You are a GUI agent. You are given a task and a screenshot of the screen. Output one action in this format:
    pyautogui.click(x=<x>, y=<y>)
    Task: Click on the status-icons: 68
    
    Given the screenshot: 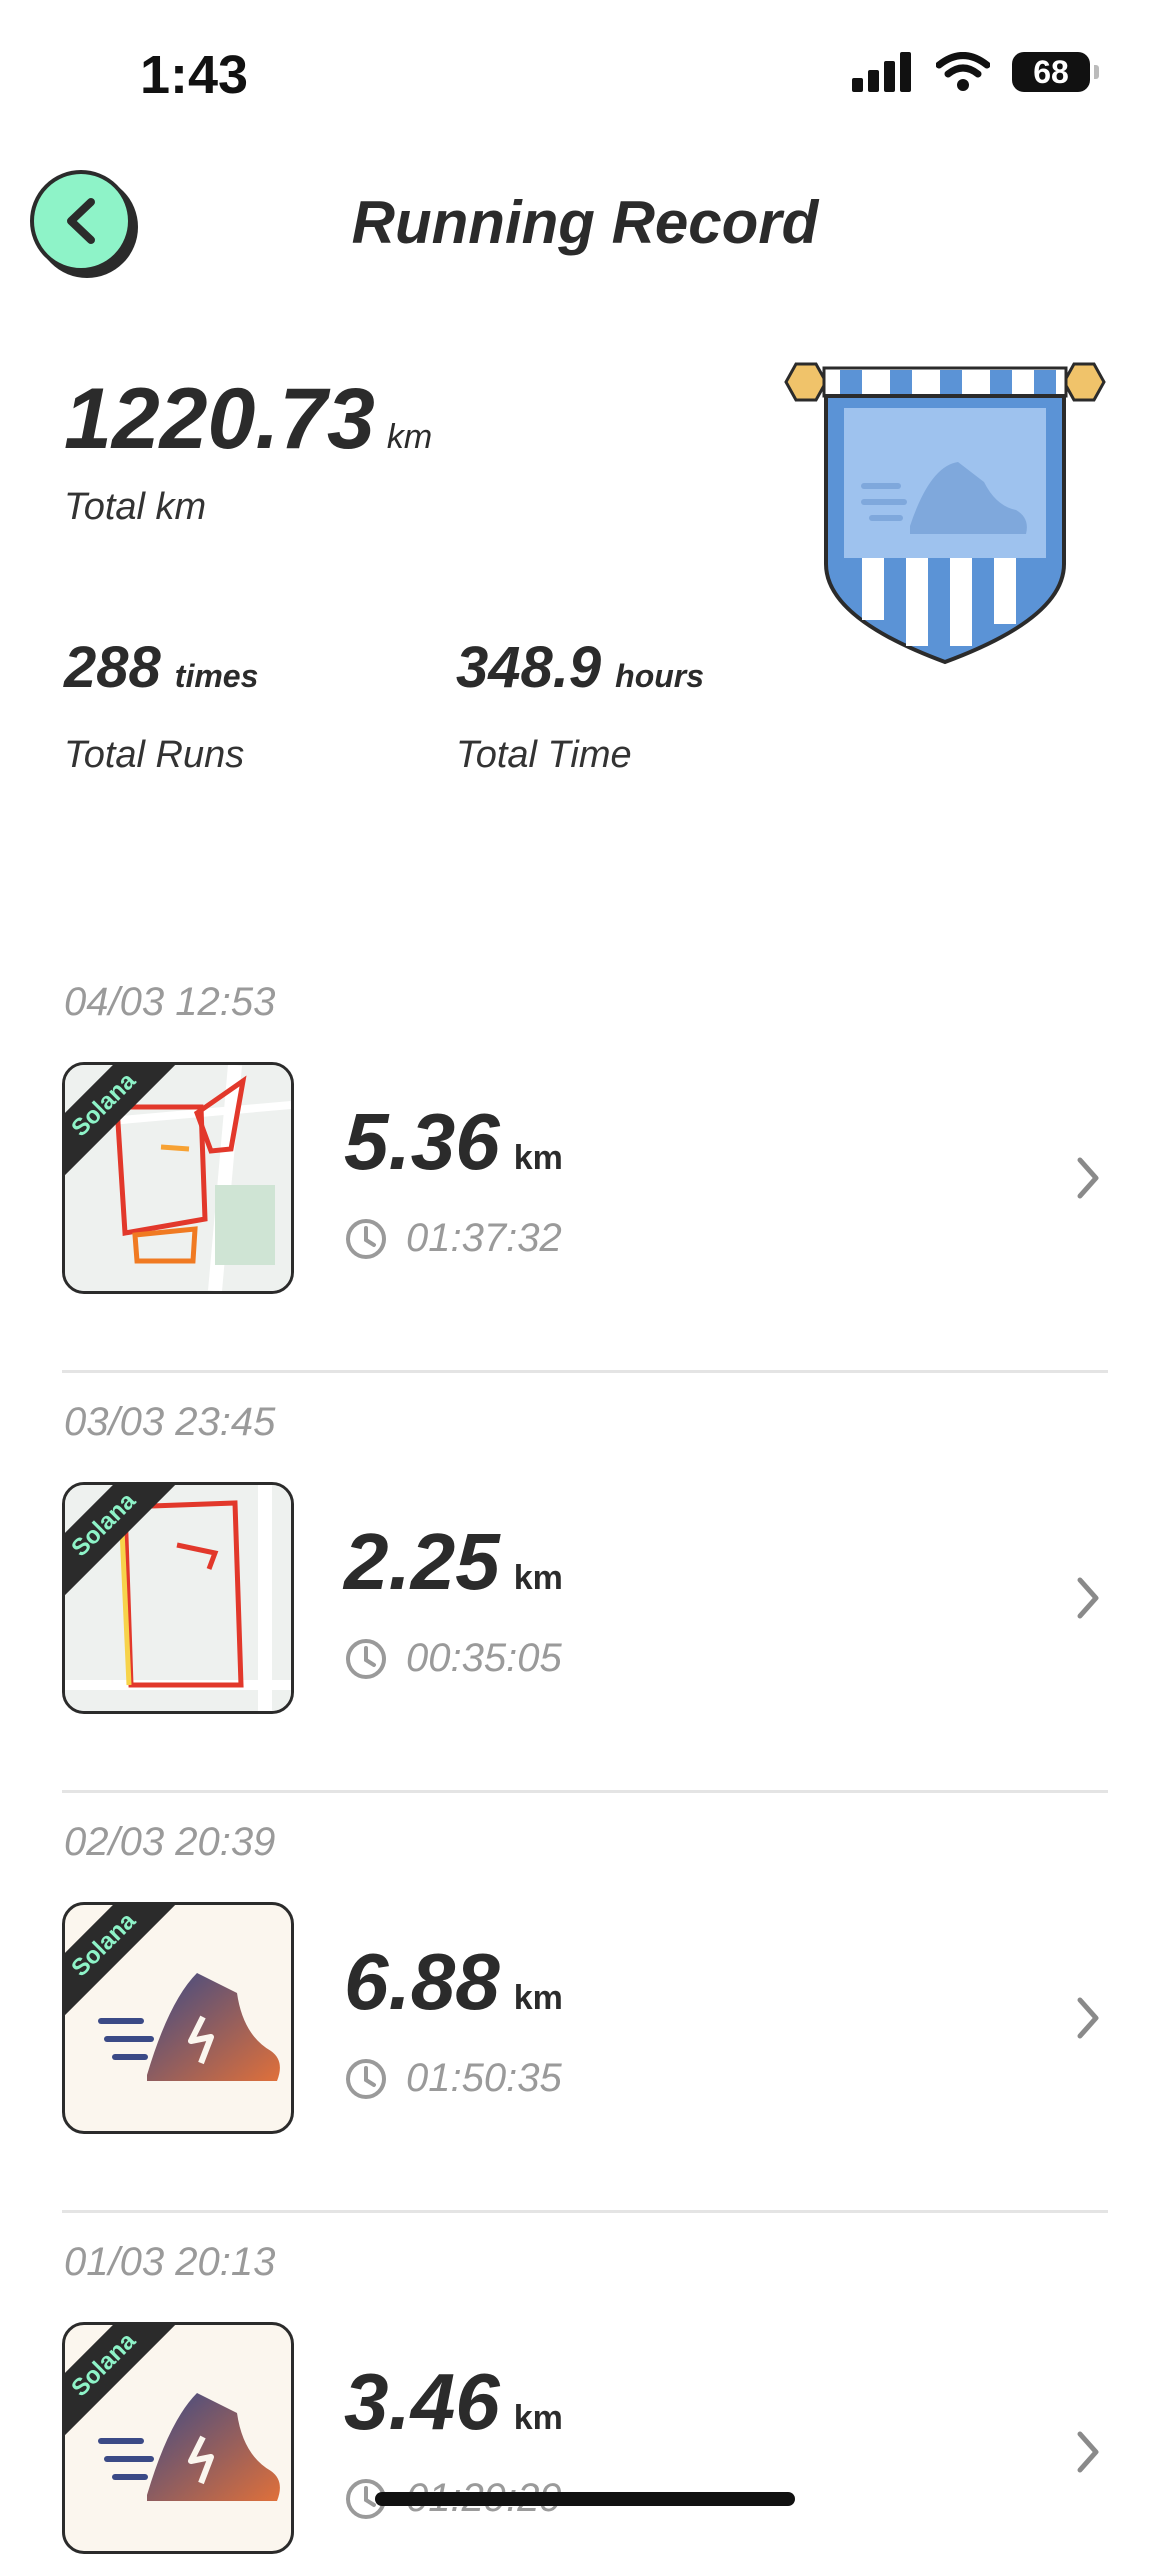 What is the action you would take?
    pyautogui.click(x=975, y=72)
    